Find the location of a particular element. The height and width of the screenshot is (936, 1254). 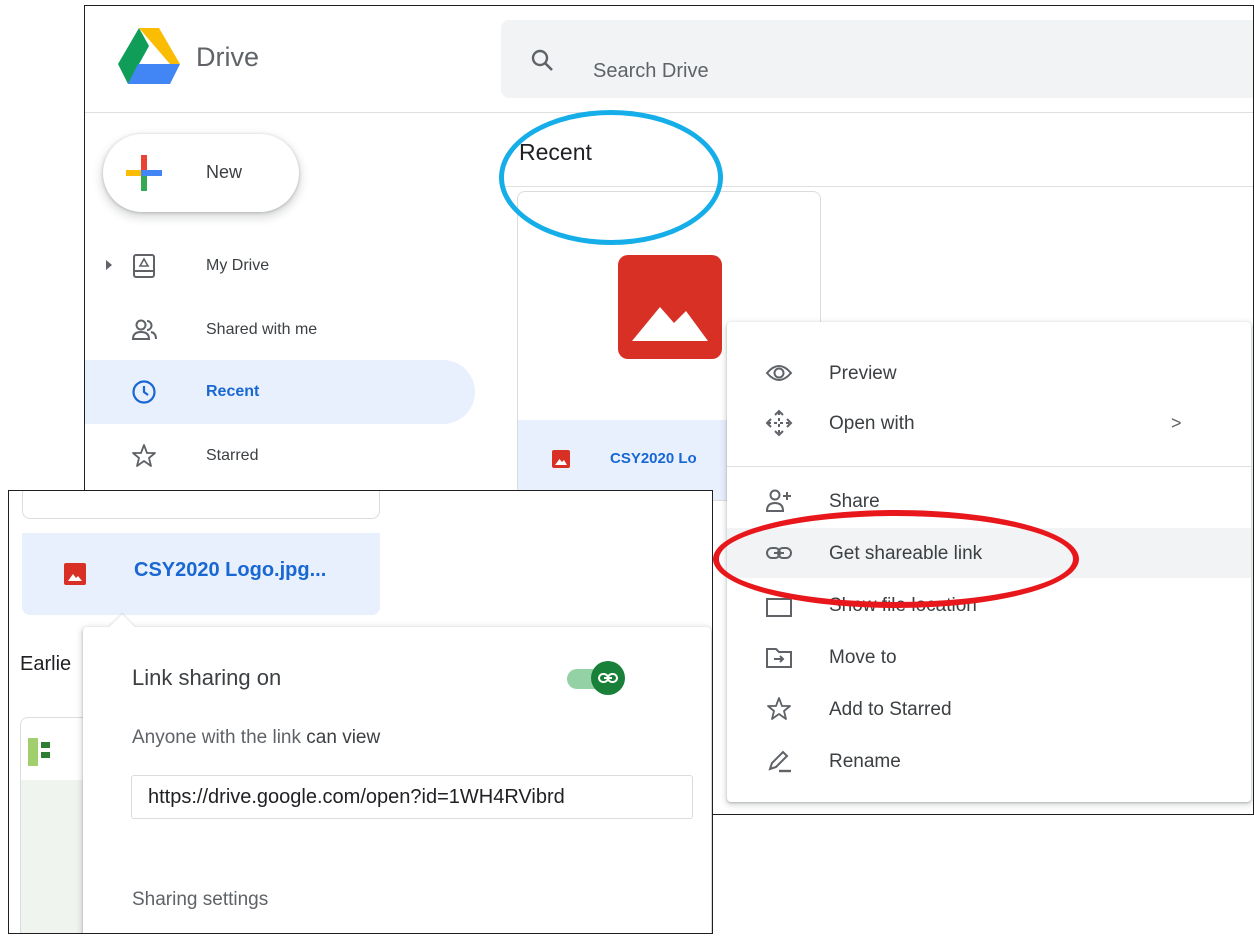

file-name: CSY2020 Lo is located at coordinates (653, 458).